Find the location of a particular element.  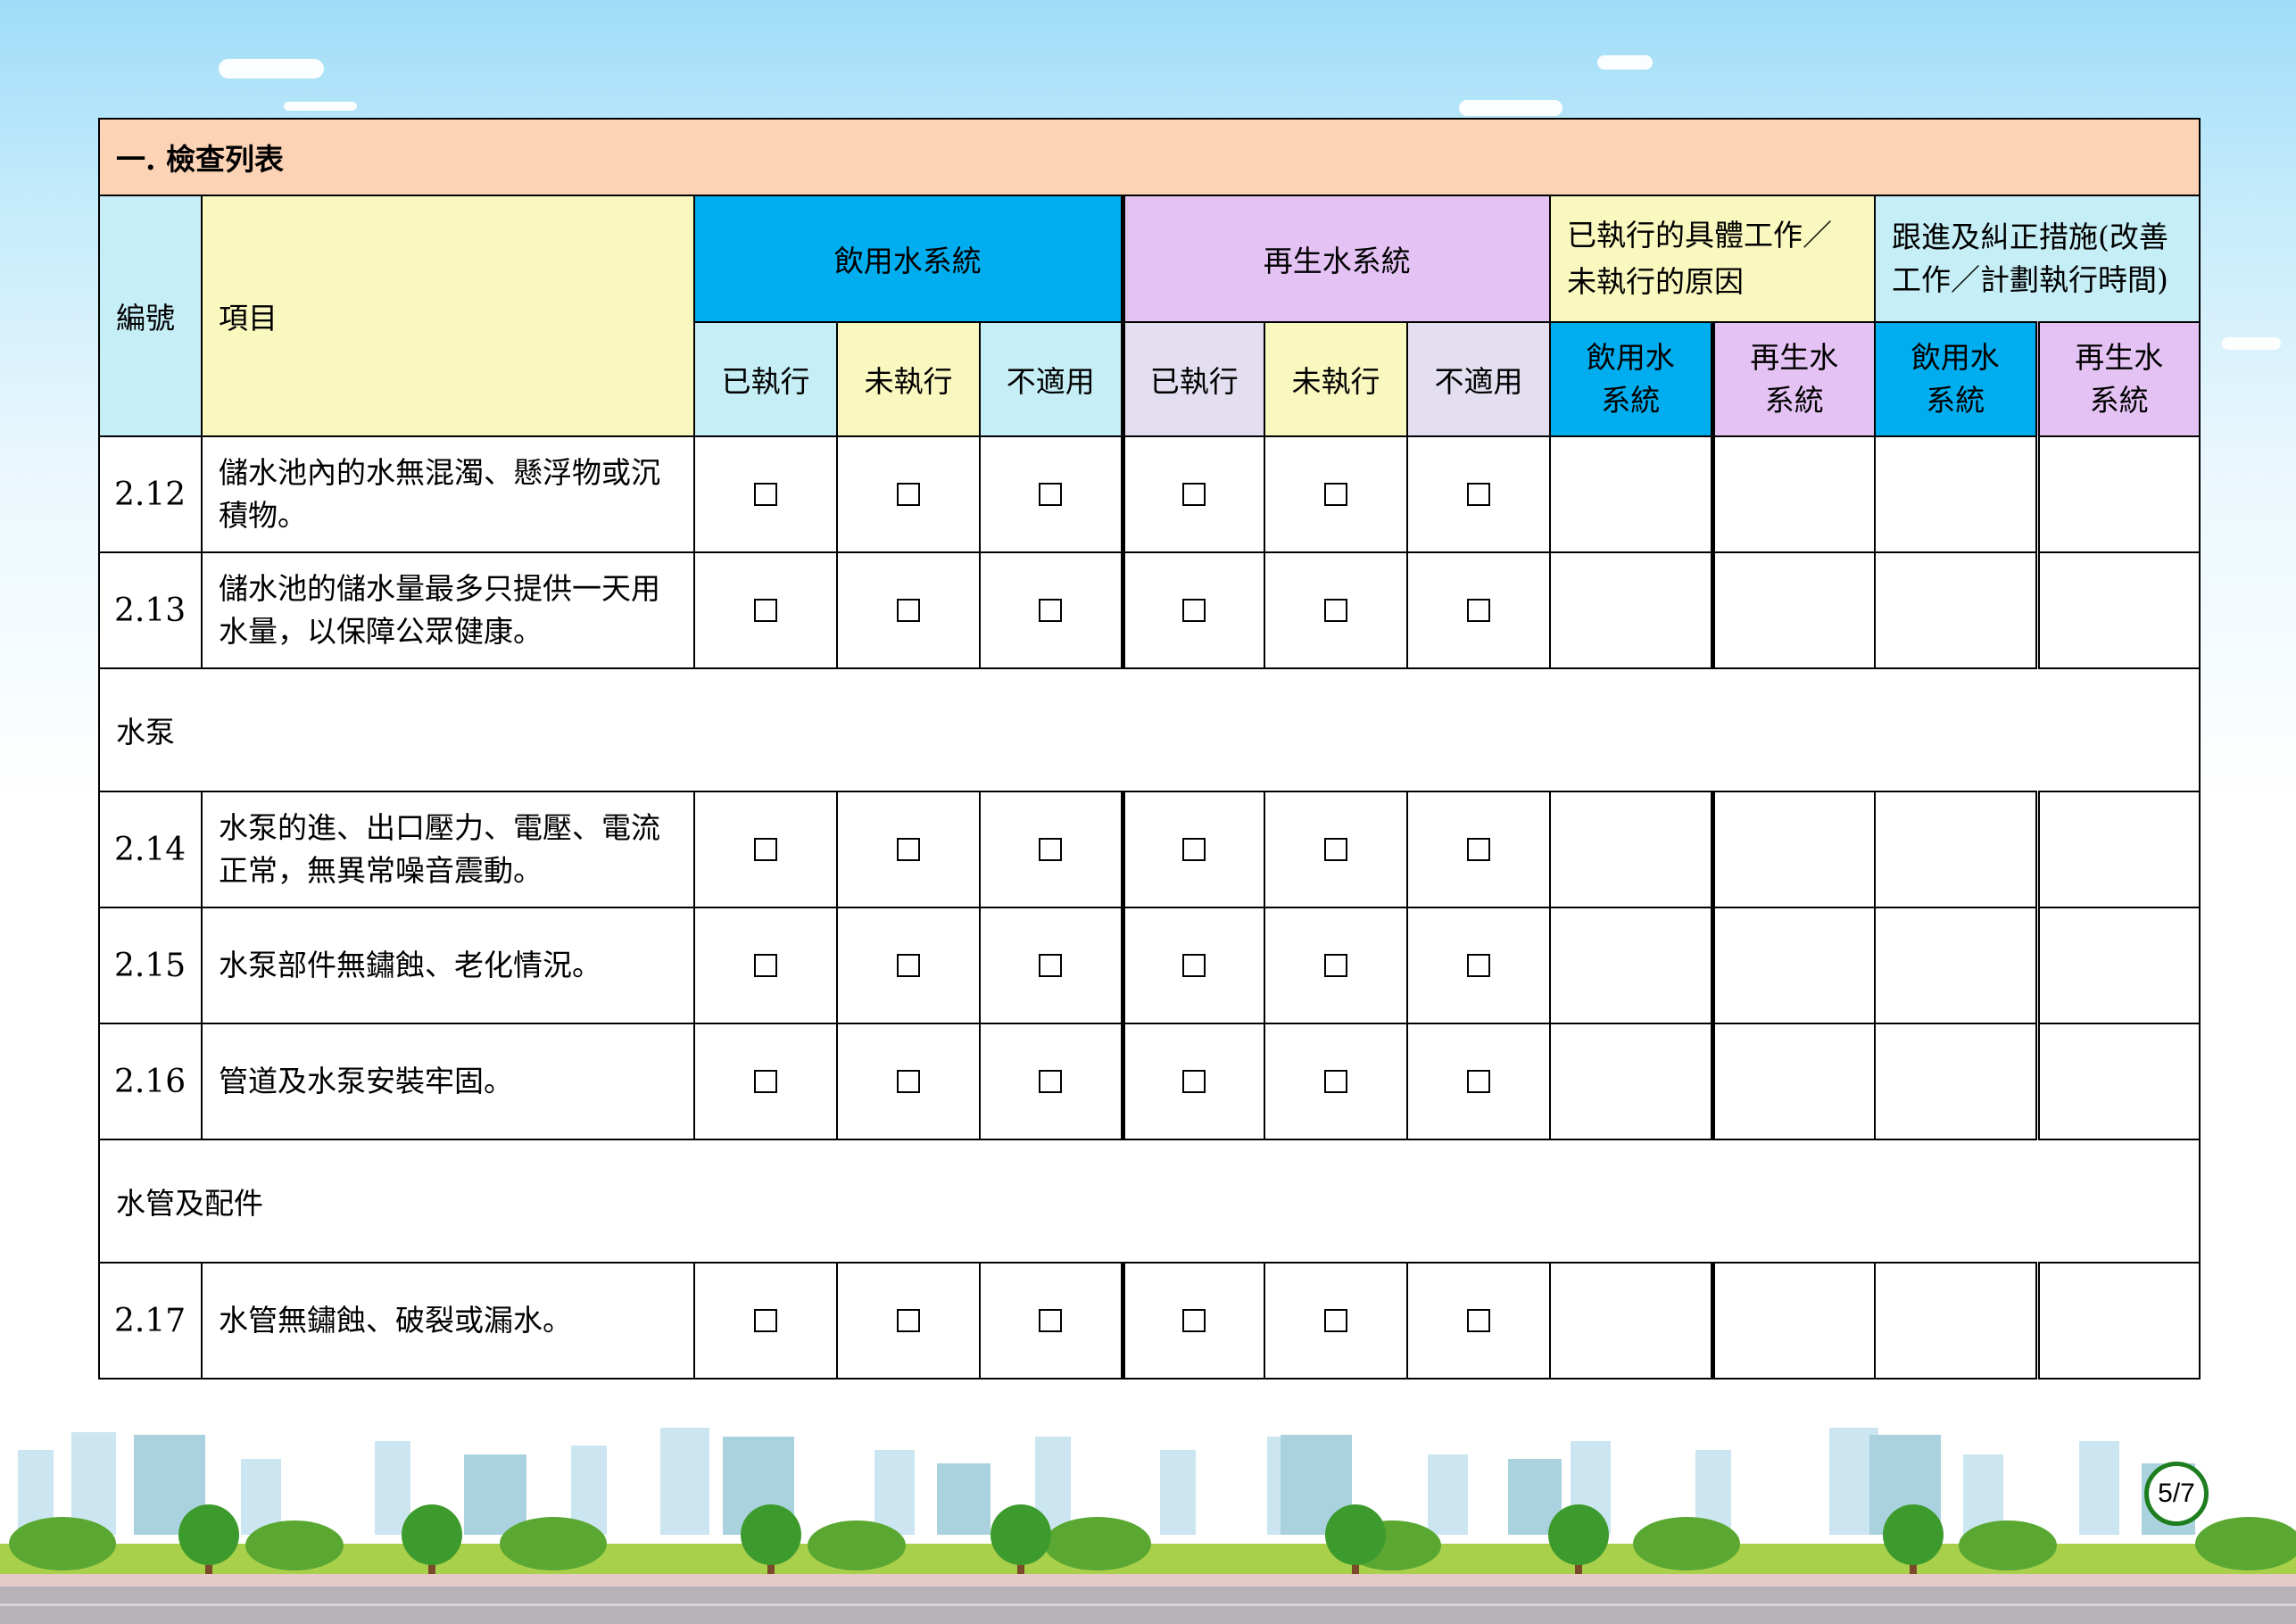

header-reason: 已執行的具體工作／未執行的原因 is located at coordinates (1712, 259).